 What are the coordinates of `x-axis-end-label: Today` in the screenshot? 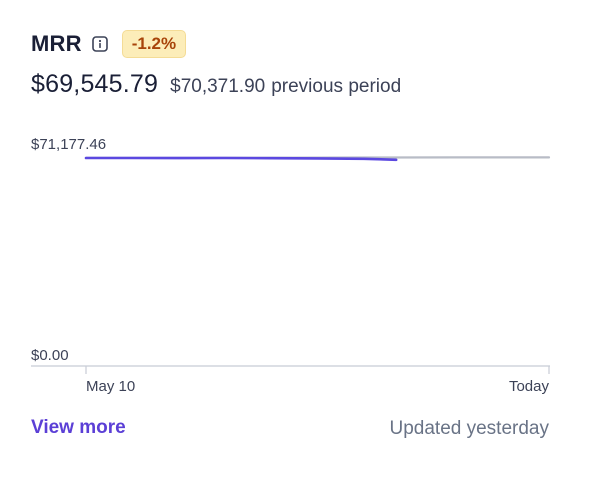 It's located at (528, 386).